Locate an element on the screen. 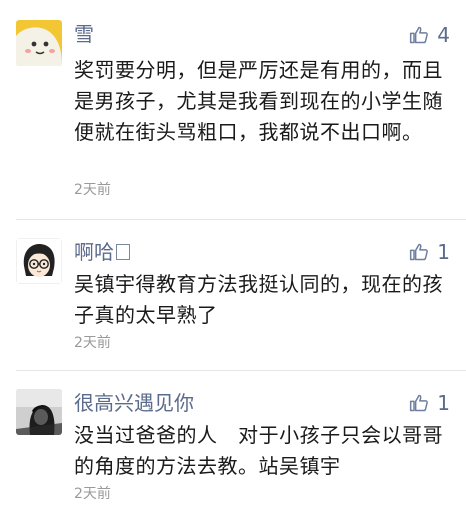 Image resolution: width=466 pixels, height=510 pixels. comment-text: 吴镇宇得教育方法我挺认同的，现在的孩子真的太早熟了 is located at coordinates (258, 299).